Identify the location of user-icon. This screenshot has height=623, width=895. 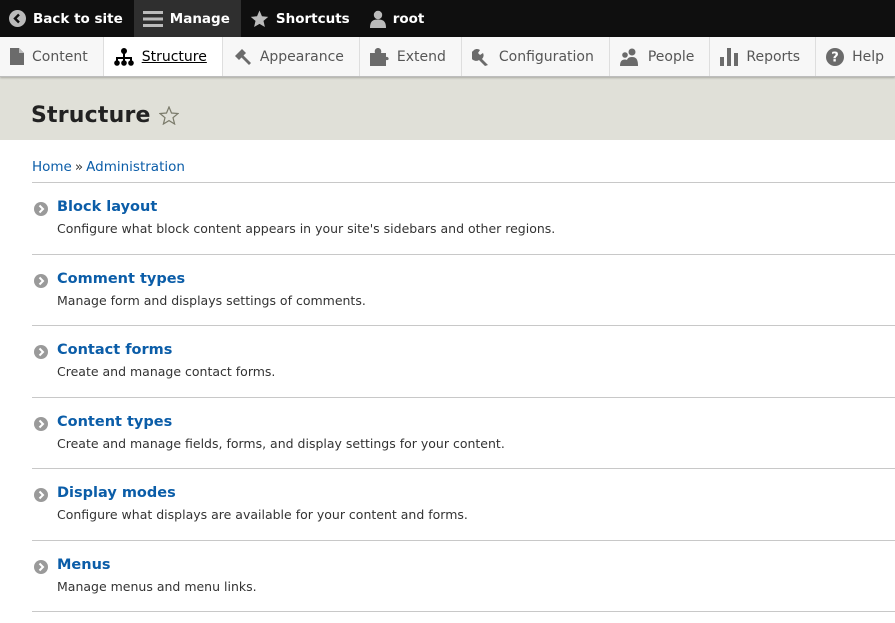
(377, 19).